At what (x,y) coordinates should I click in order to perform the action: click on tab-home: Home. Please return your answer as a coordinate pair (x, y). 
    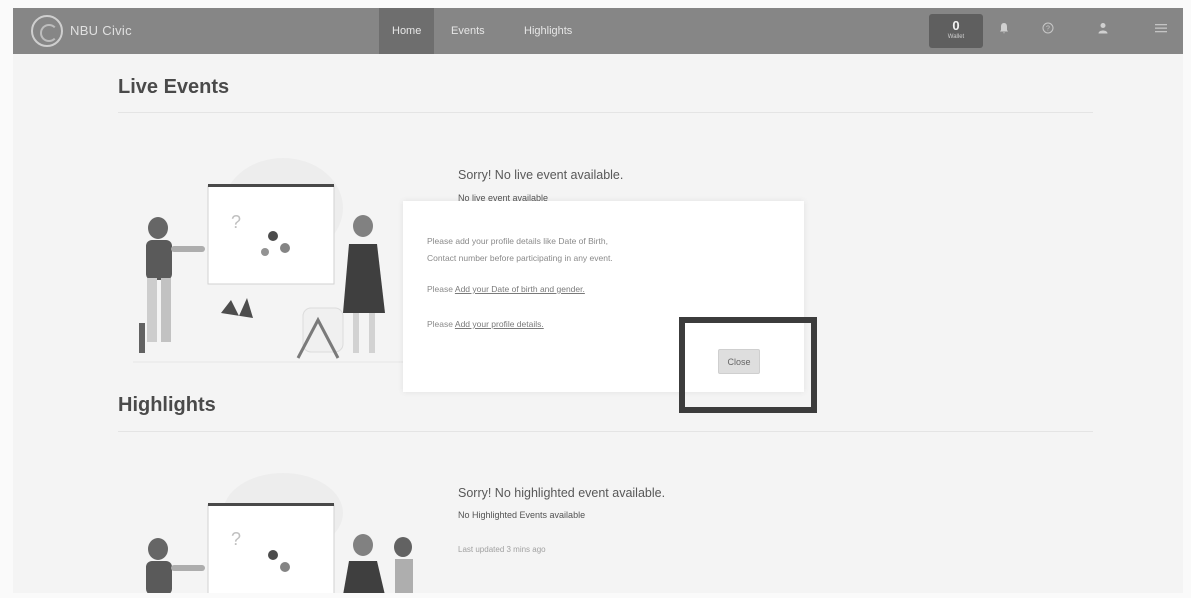
    Looking at the image, I should click on (407, 31).